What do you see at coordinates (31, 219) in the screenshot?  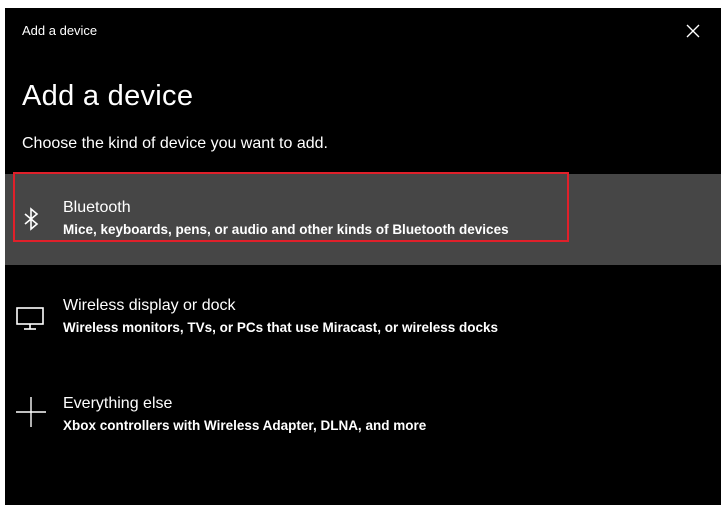 I see `bluetooth-icon` at bounding box center [31, 219].